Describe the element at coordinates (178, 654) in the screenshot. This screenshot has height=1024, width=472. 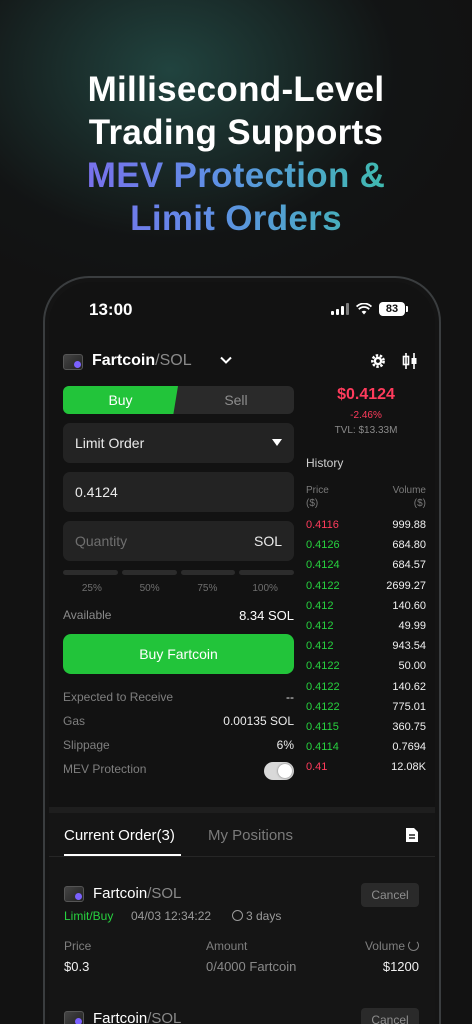
I see `buy-fartcoin-button: Buy Fartcoin` at that location.